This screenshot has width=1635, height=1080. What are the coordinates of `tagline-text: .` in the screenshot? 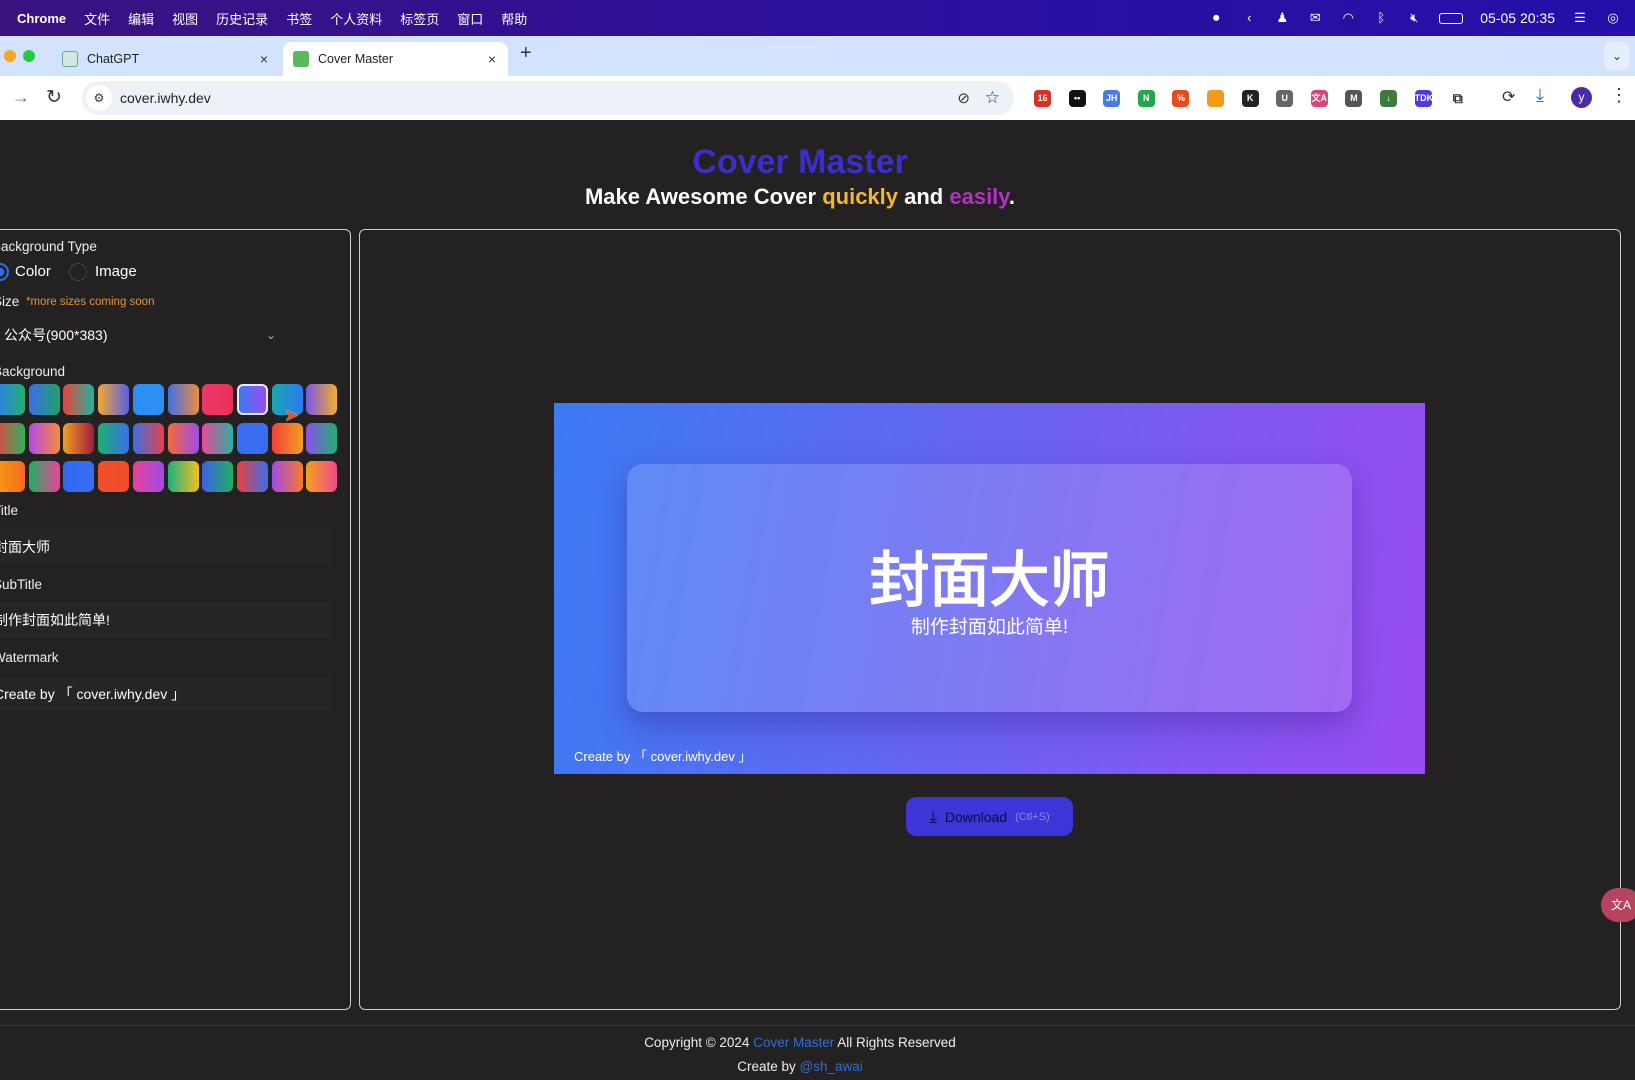 It's located at (1012, 196).